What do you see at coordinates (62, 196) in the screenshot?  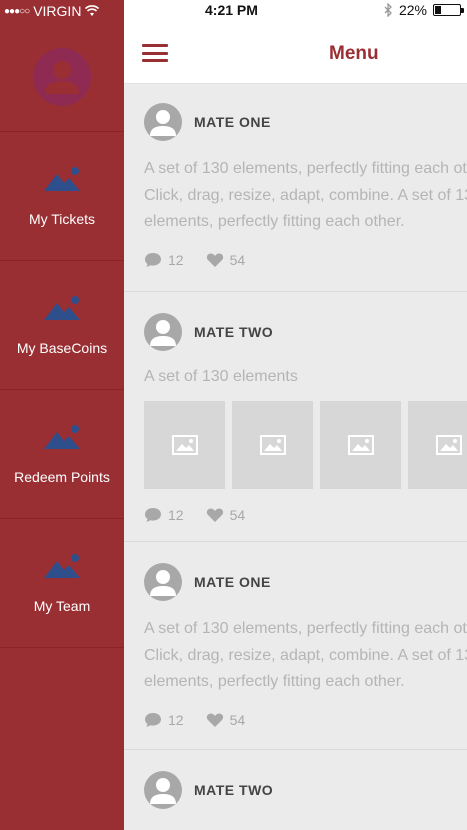 I see `sidebar-item-my-tickets: My Tickets` at bounding box center [62, 196].